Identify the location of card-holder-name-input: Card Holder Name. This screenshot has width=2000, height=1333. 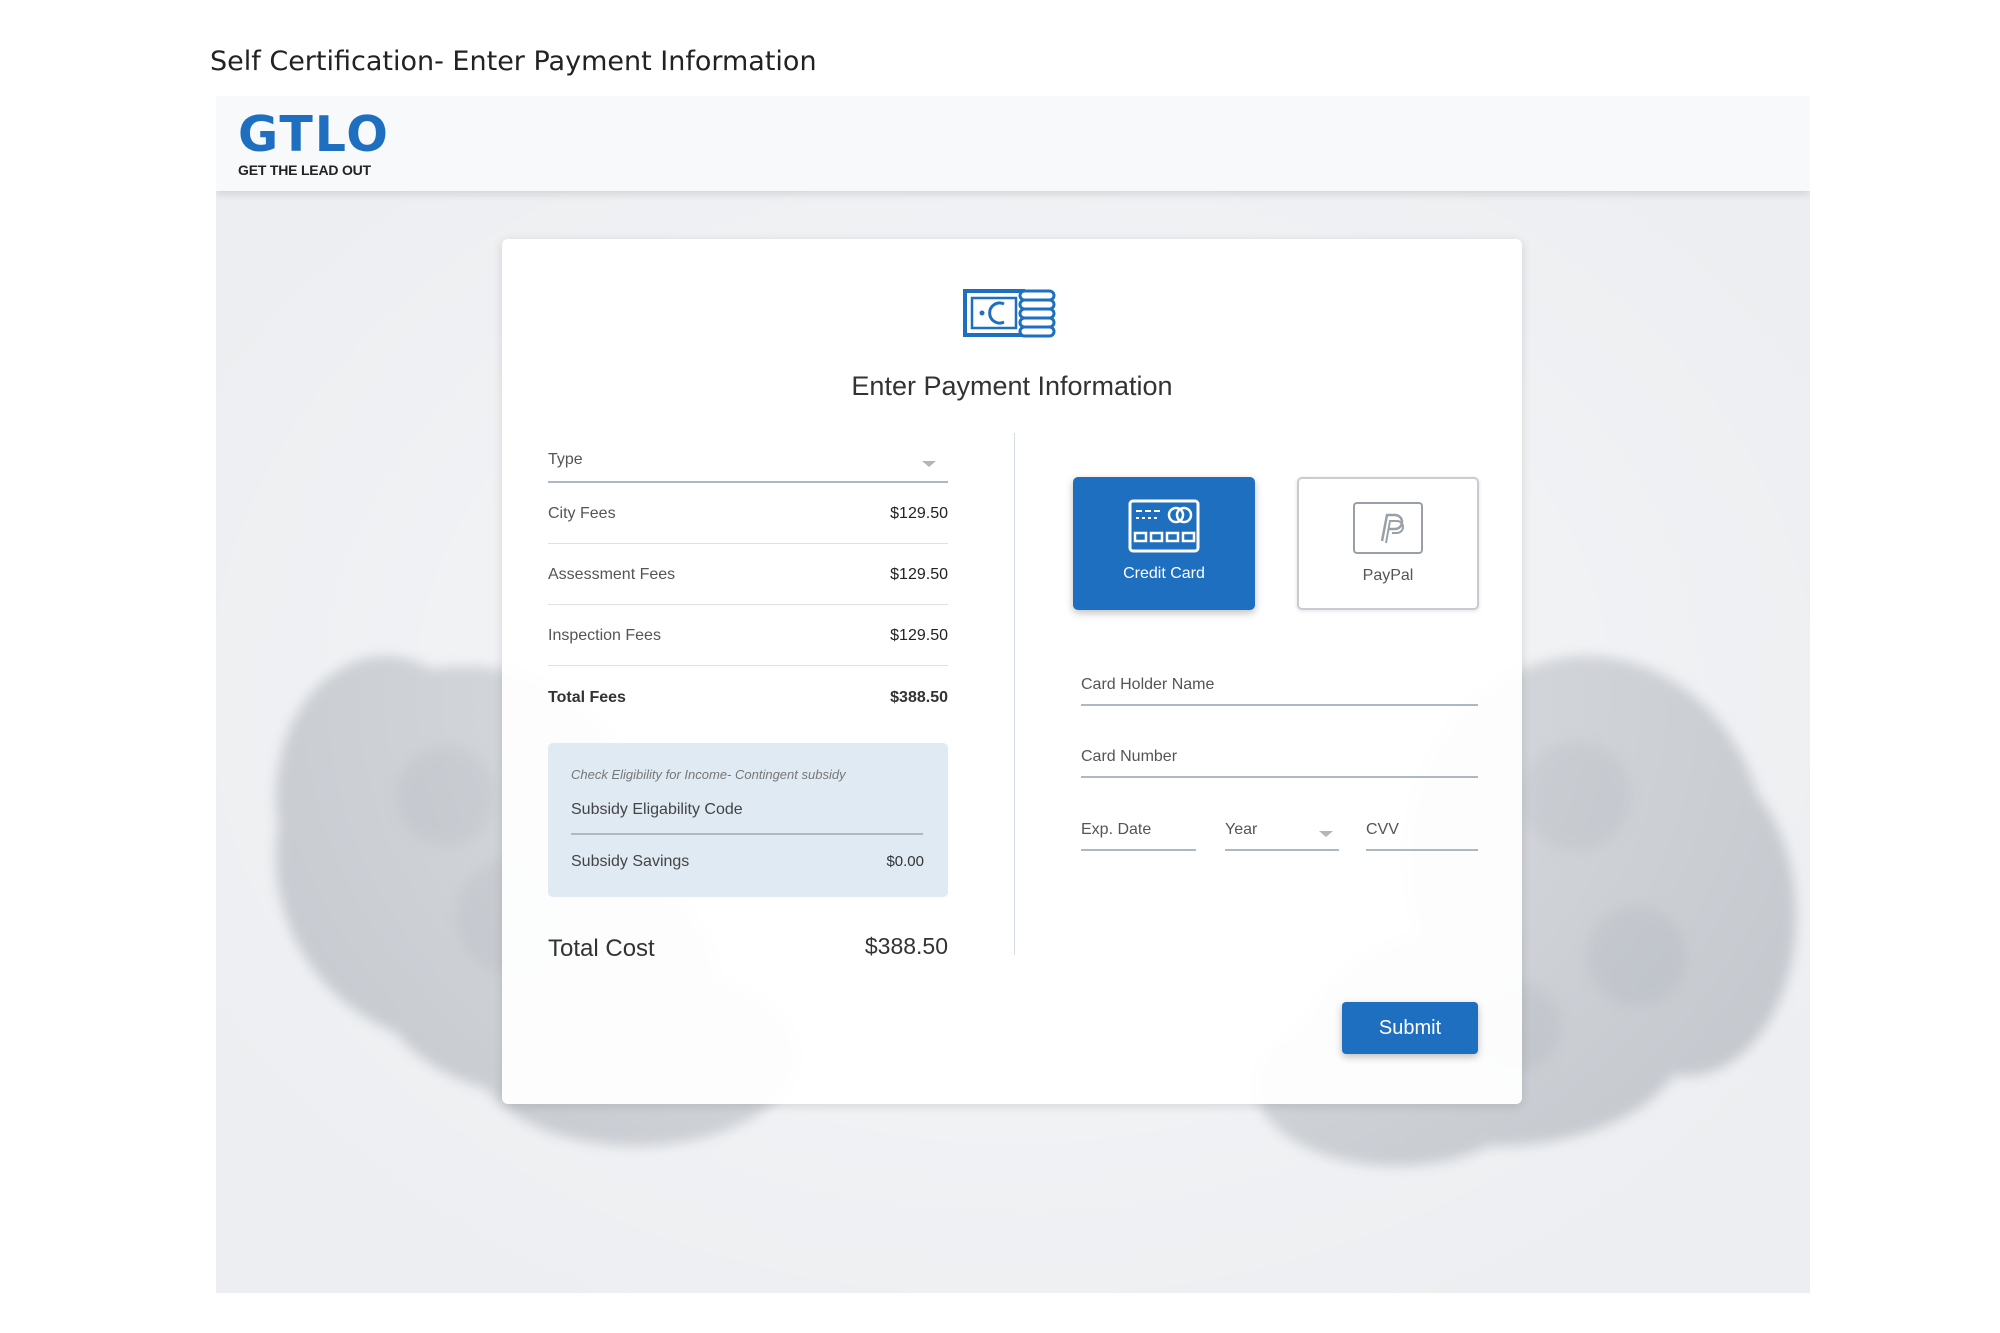
(1279, 687).